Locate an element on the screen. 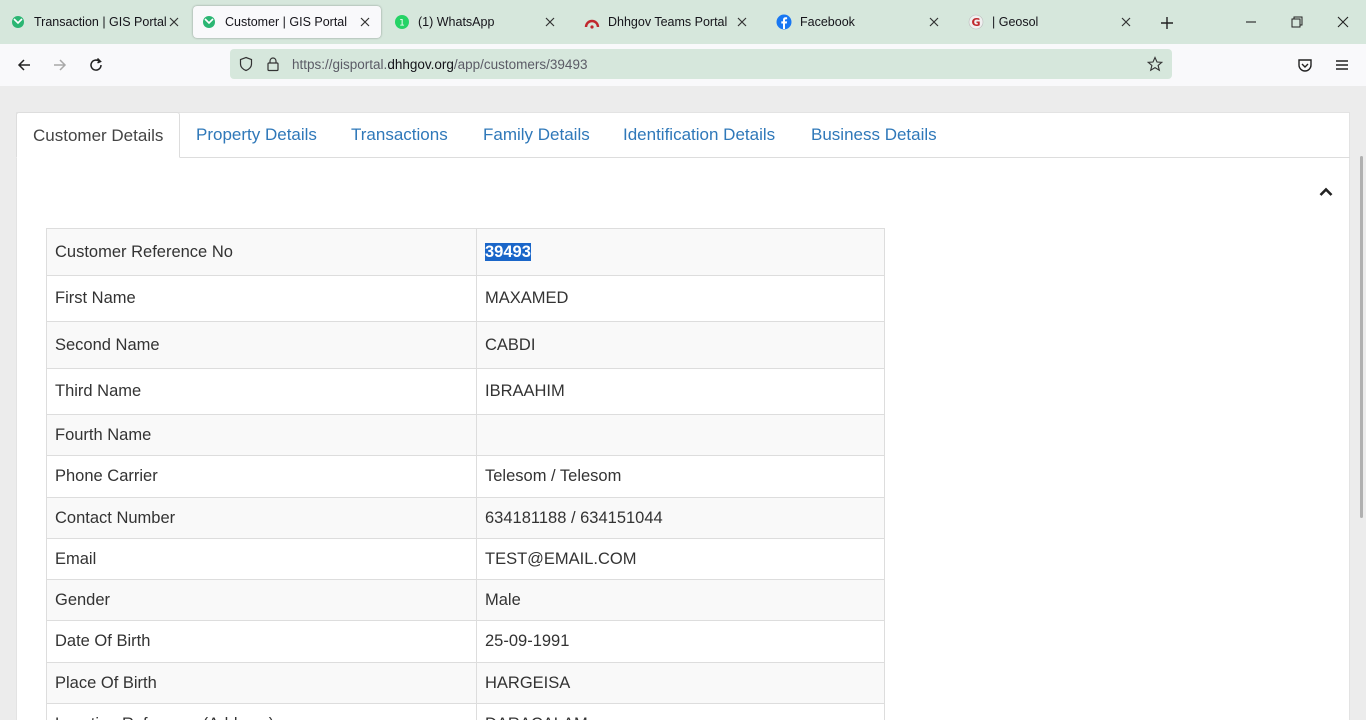  field-label: Gender is located at coordinates (261, 600).